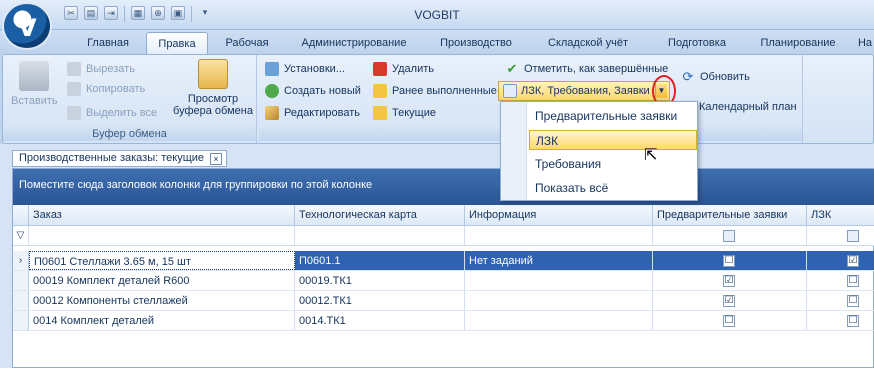  Describe the element at coordinates (725, 77) in the screenshot. I see `refresh-label: Обновить` at that location.